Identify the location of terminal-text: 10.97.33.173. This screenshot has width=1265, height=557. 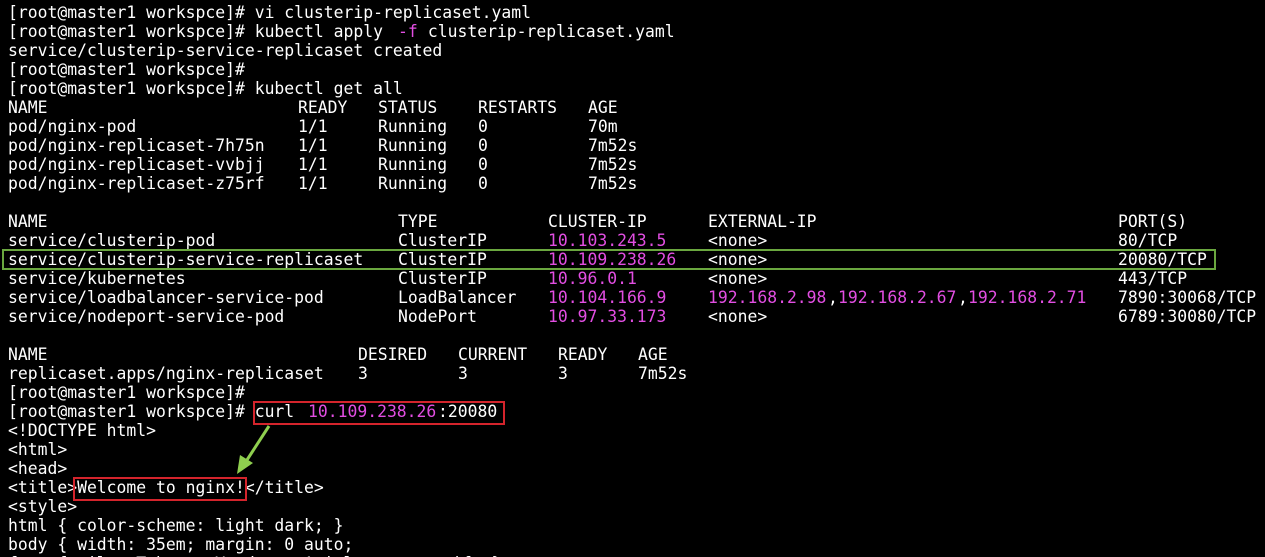
(607, 316).